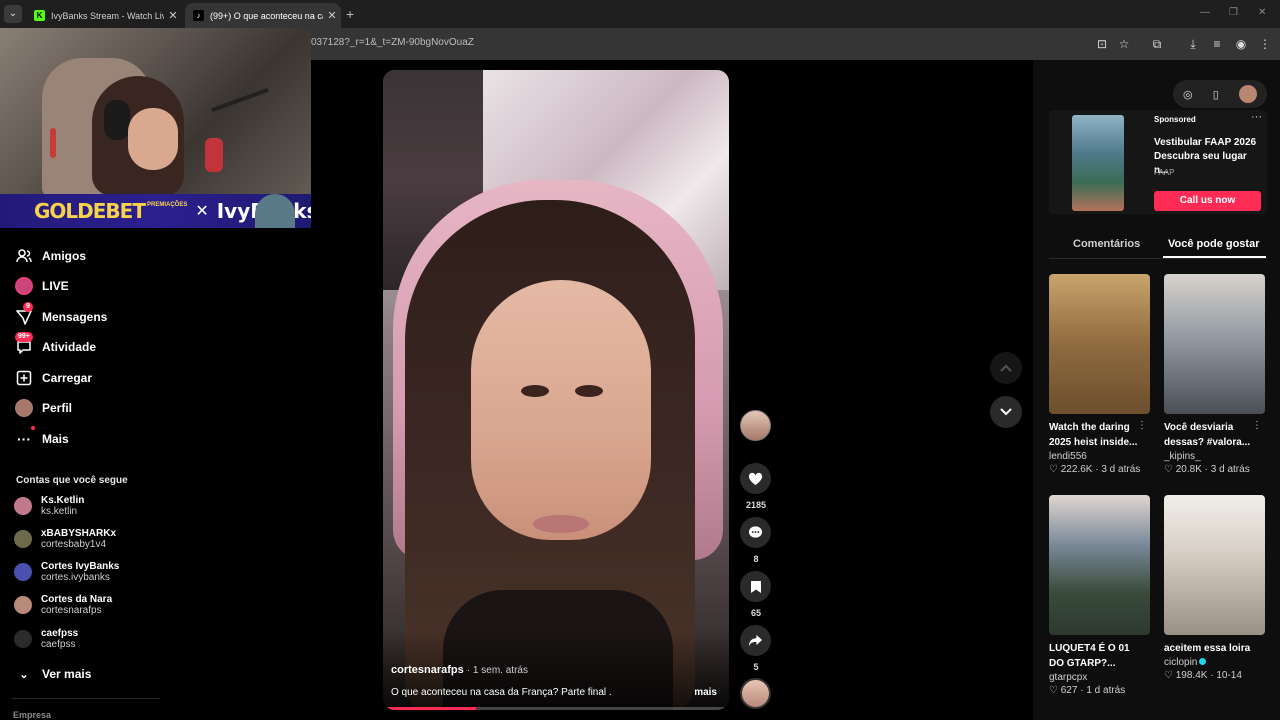 The height and width of the screenshot is (720, 1280). I want to click on divider, so click(86, 698).